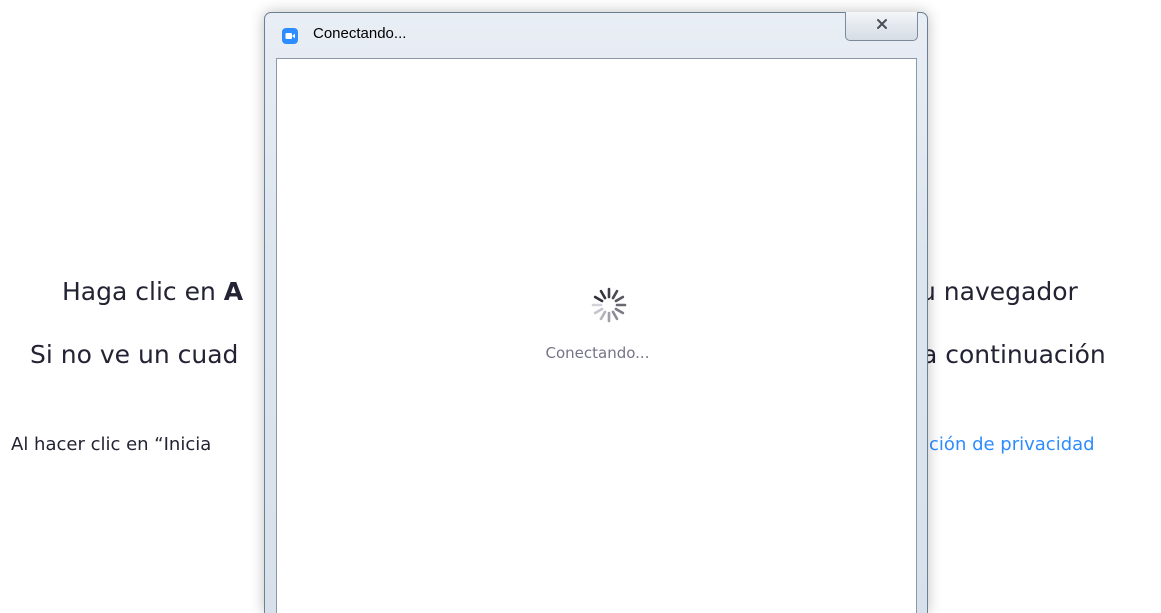 The width and height of the screenshot is (1161, 613). Describe the element at coordinates (290, 36) in the screenshot. I see `zoom-camera-icon` at that location.